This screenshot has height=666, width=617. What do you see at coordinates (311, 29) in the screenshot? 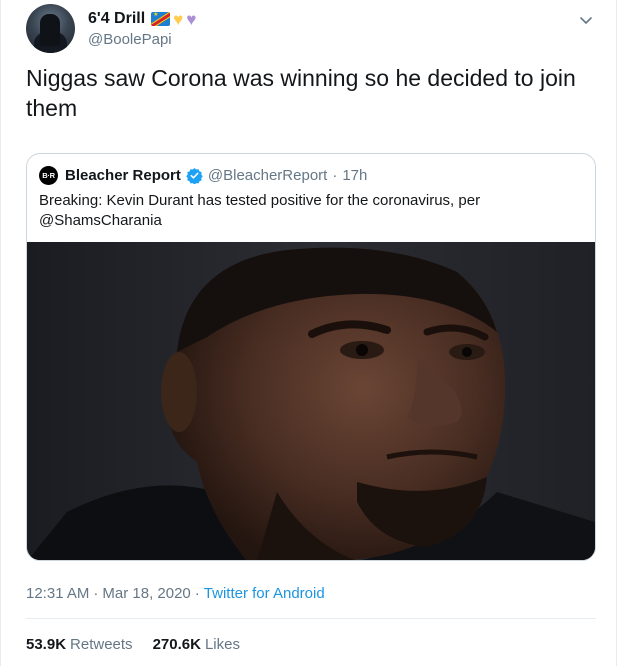
I see `tweet-header: 6'4 Drill ★ ♥ ♥ @BoolePapi` at bounding box center [311, 29].